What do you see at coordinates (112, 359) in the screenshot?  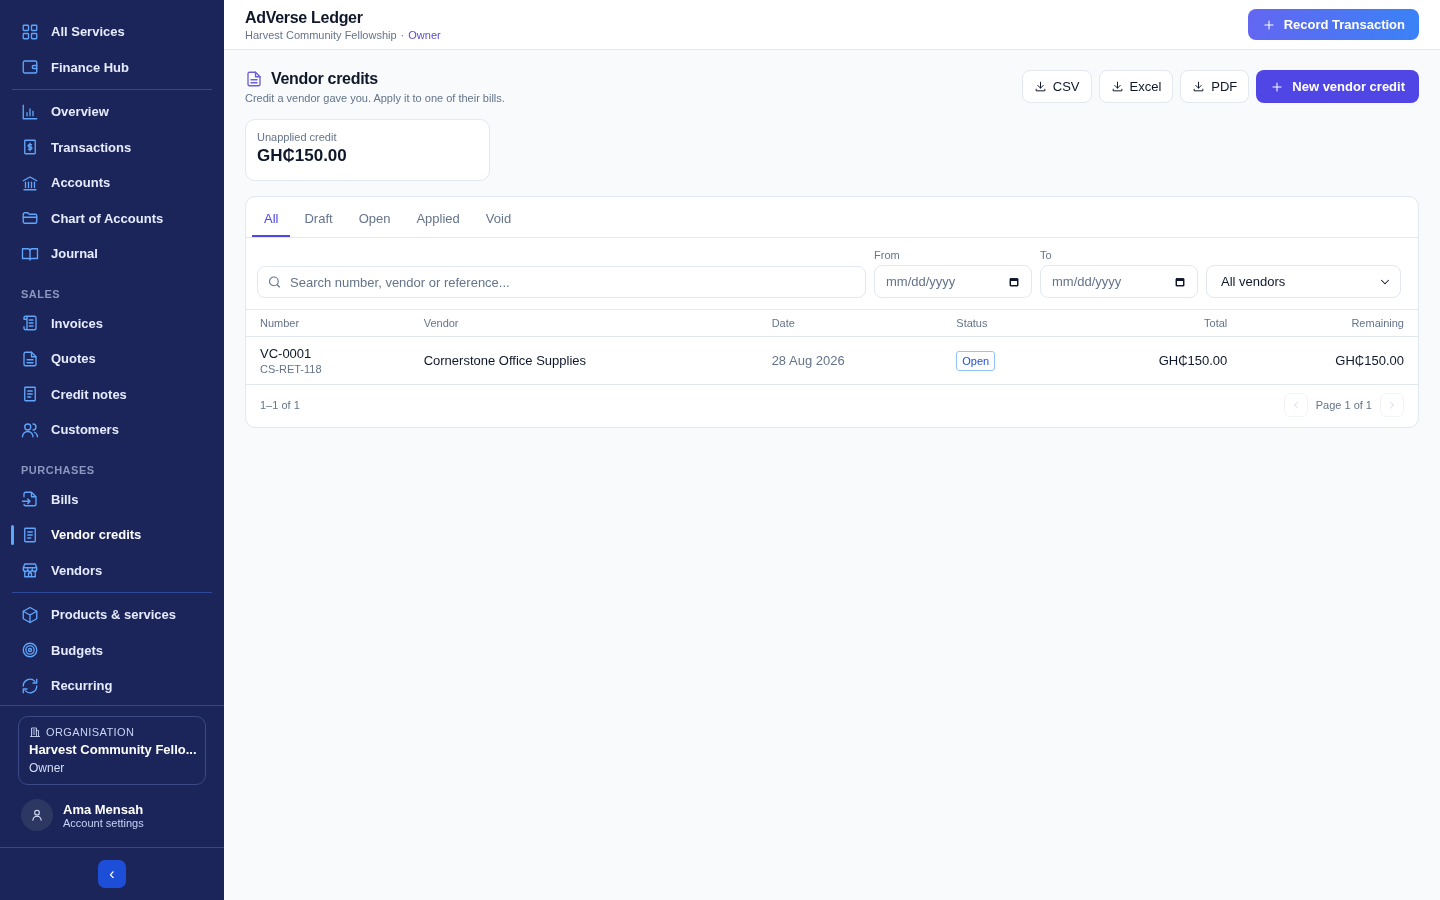 I see `nav-item: Quotes` at bounding box center [112, 359].